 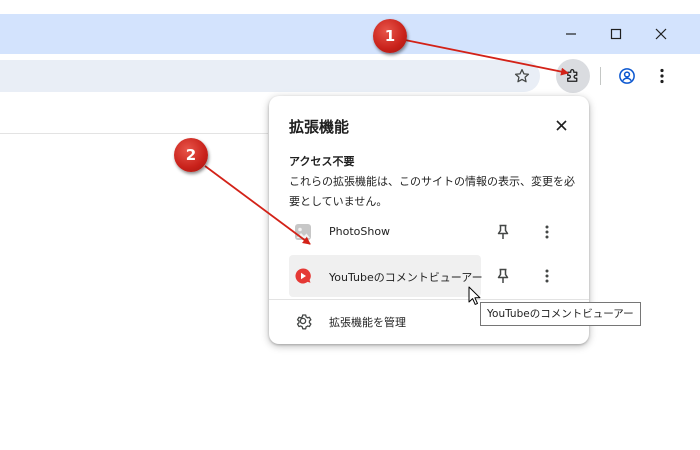 What do you see at coordinates (360, 231) in the screenshot?
I see `extension-name: PhotoShow` at bounding box center [360, 231].